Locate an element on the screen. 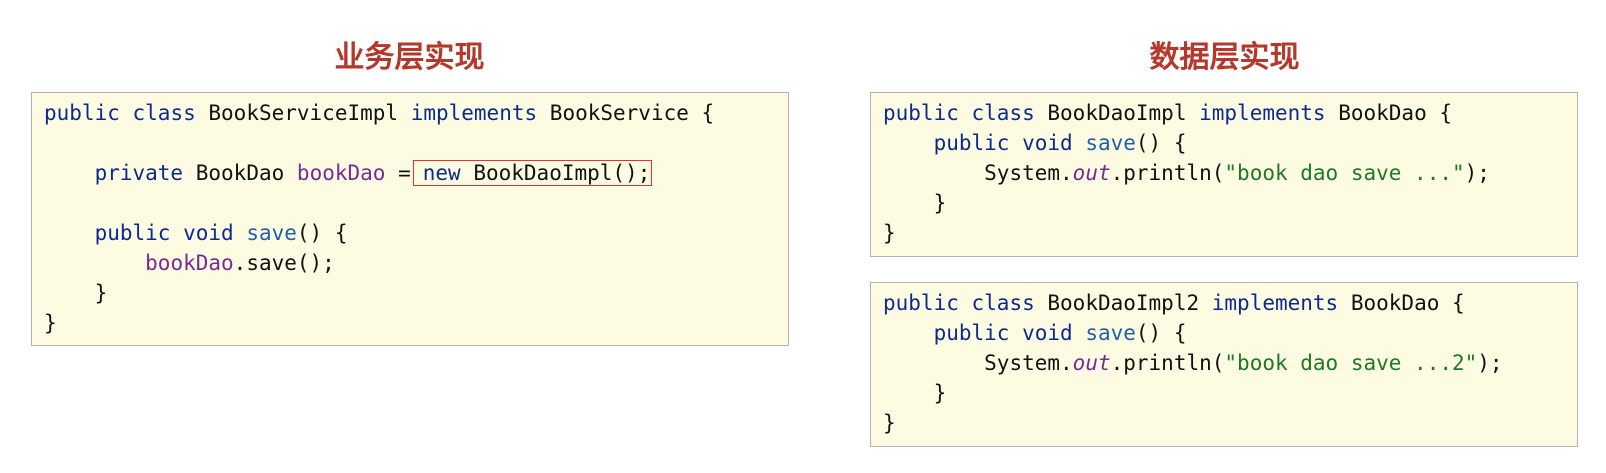 The width and height of the screenshot is (1606, 473). operator: = is located at coordinates (404, 173).